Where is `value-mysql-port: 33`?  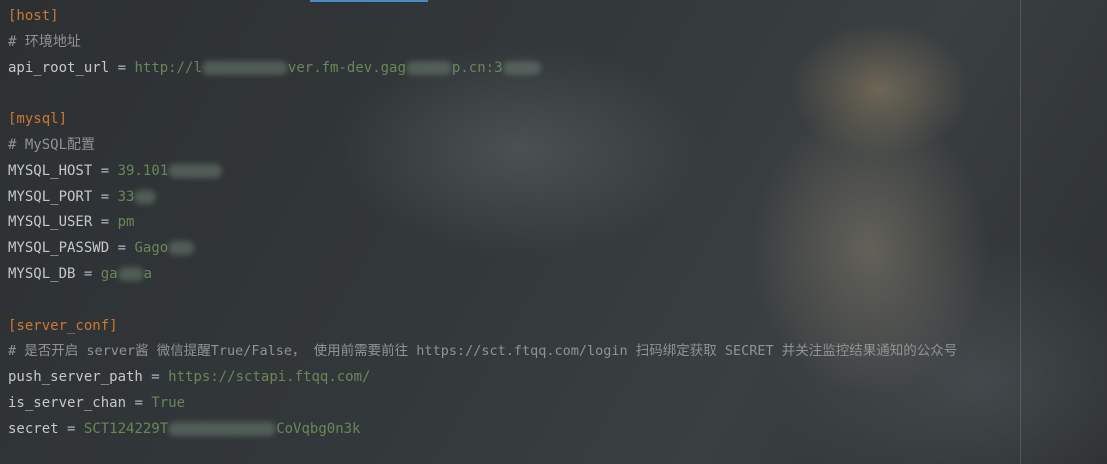
value-mysql-port: 33 is located at coordinates (126, 196).